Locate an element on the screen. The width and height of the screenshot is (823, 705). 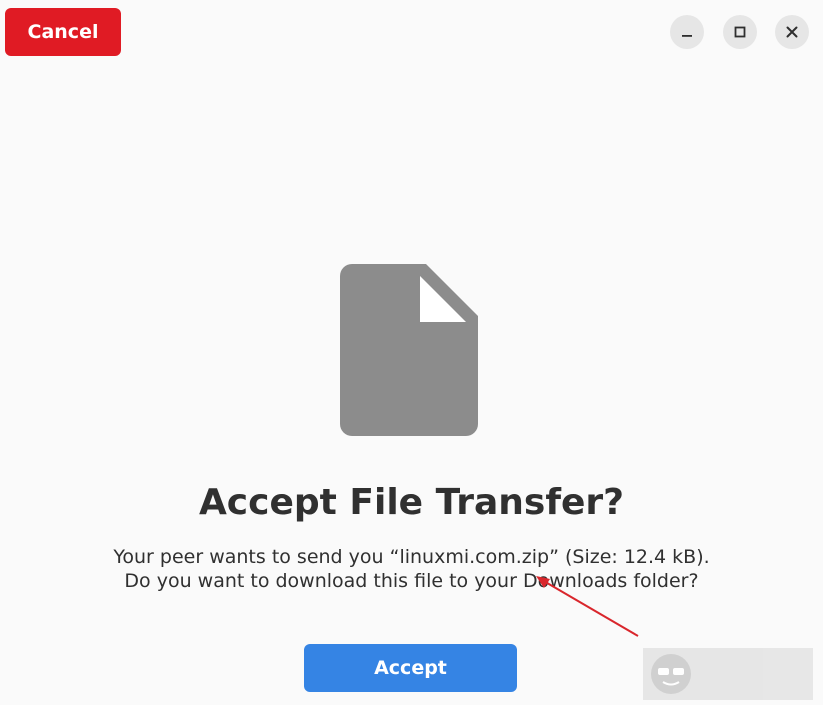
accept-button: Accept is located at coordinates (410, 668).